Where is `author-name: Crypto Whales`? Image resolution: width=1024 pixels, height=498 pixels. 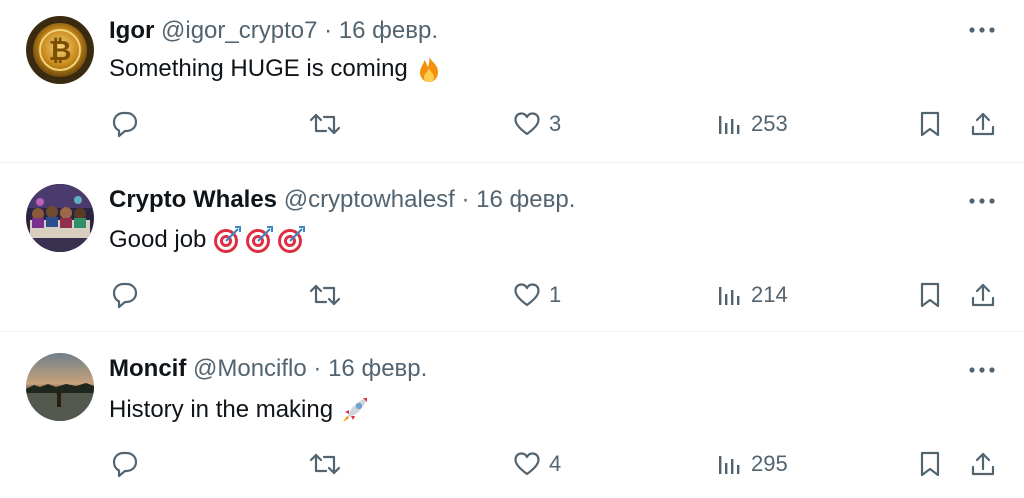 author-name: Crypto Whales is located at coordinates (193, 199).